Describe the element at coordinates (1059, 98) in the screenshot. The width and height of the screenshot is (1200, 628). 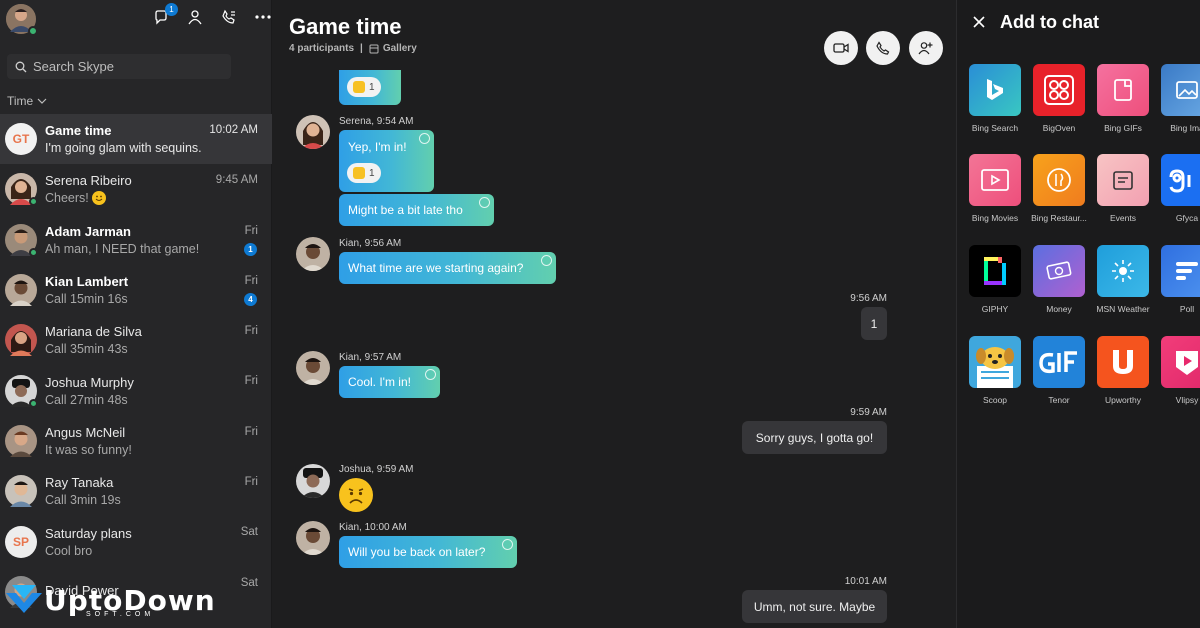
I see `app-tile-bigoven: BigOven` at that location.